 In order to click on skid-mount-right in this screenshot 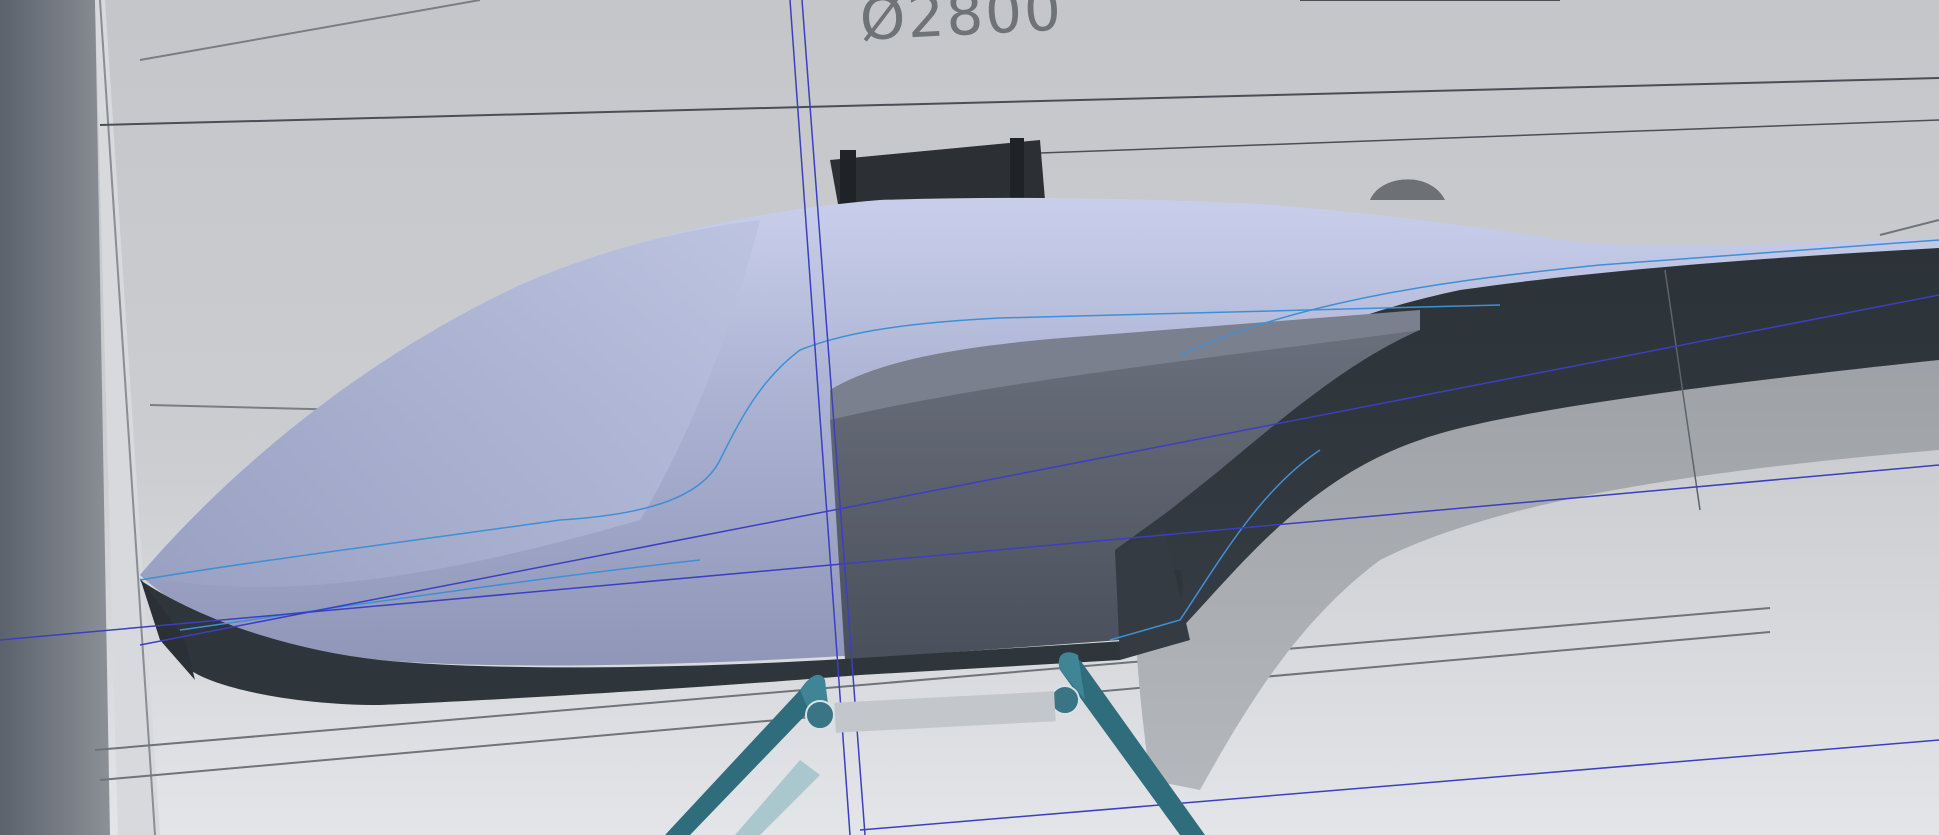, I will do `click(1065, 700)`.